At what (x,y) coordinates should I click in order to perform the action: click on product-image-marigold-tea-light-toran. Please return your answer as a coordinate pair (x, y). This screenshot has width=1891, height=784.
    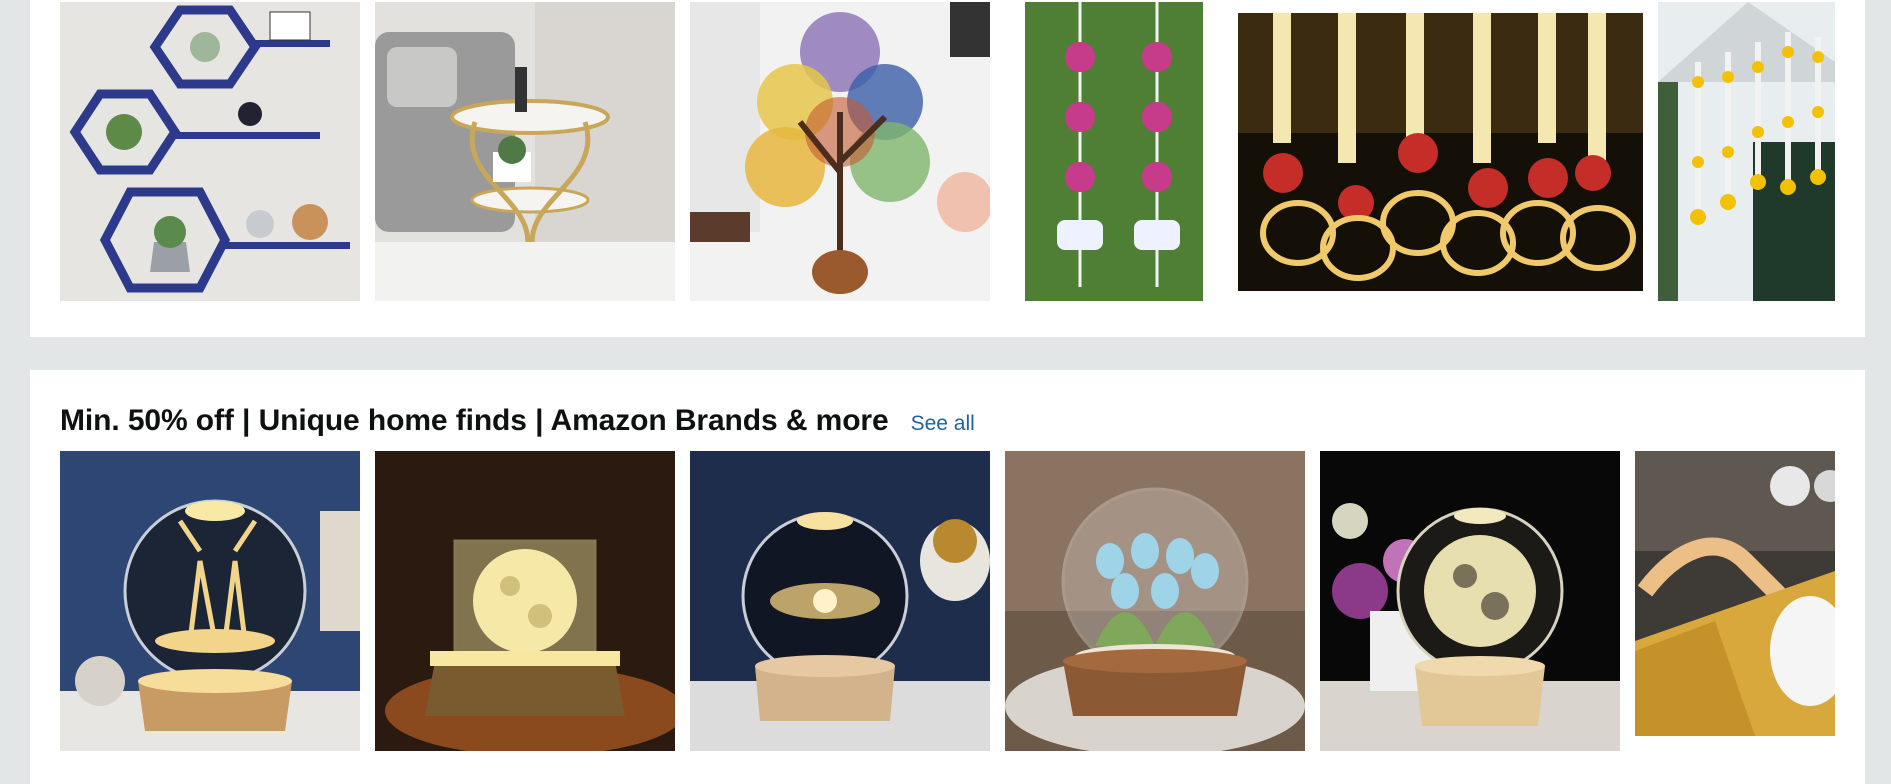
    Looking at the image, I should click on (1440, 152).